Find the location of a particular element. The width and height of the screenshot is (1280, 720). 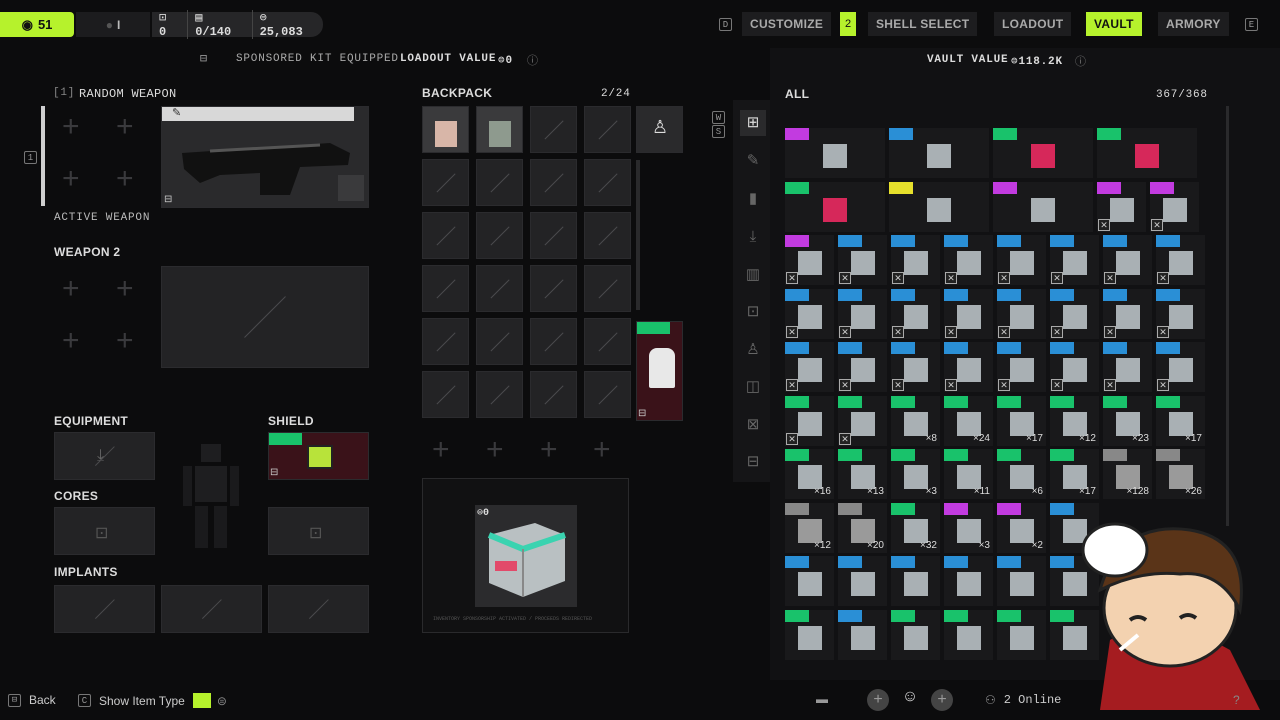

vault-item: ×13 is located at coordinates (862, 474).